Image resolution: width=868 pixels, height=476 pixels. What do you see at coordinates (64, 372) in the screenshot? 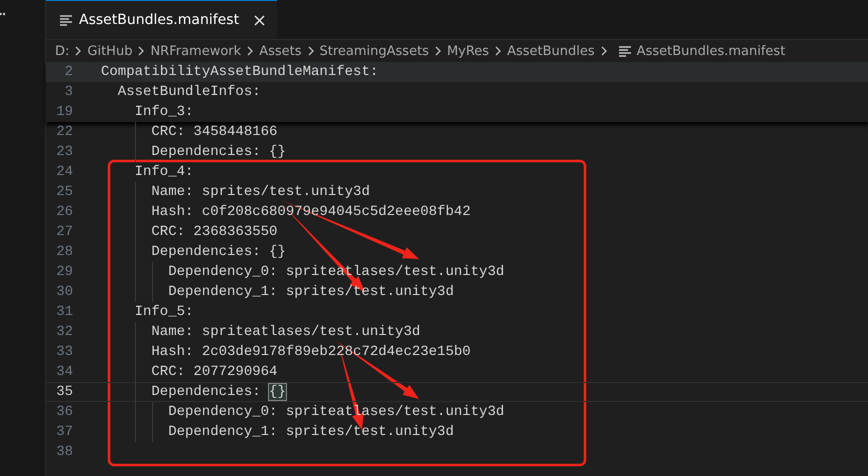
I see `line-number: 34` at bounding box center [64, 372].